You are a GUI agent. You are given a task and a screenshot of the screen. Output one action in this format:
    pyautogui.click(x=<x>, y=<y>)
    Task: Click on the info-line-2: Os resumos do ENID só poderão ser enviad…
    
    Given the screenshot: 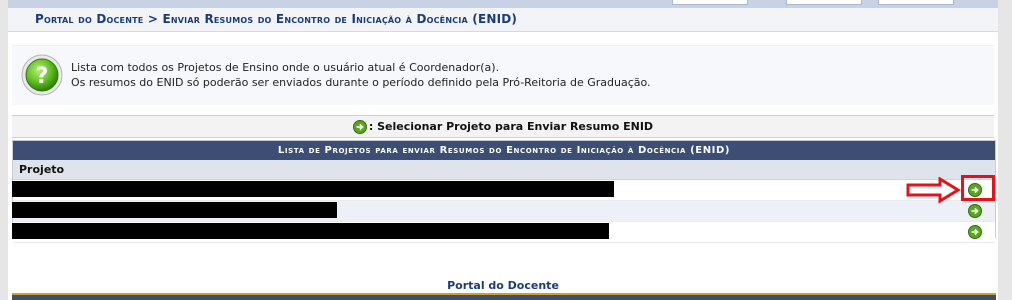 What is the action you would take?
    pyautogui.click(x=361, y=82)
    